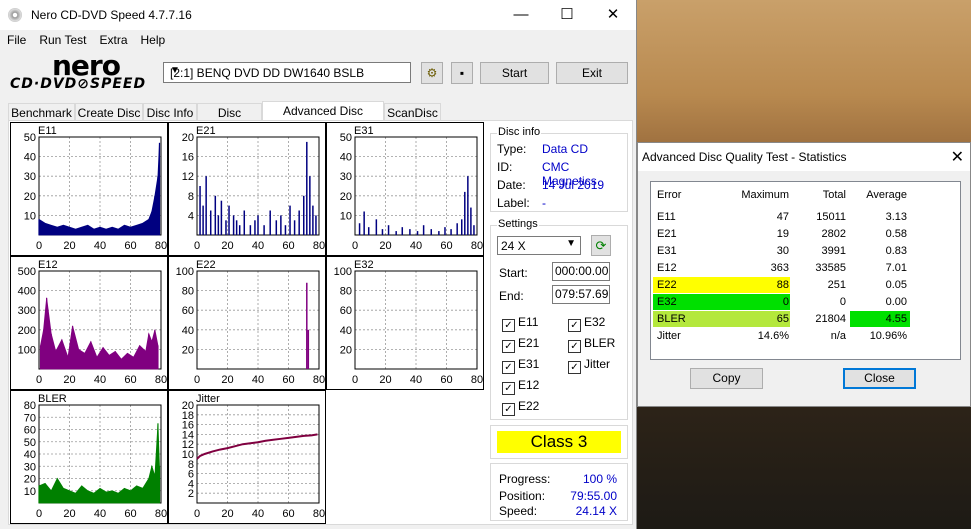  What do you see at coordinates (52, 399) in the screenshot?
I see `chart-title: BLER` at bounding box center [52, 399].